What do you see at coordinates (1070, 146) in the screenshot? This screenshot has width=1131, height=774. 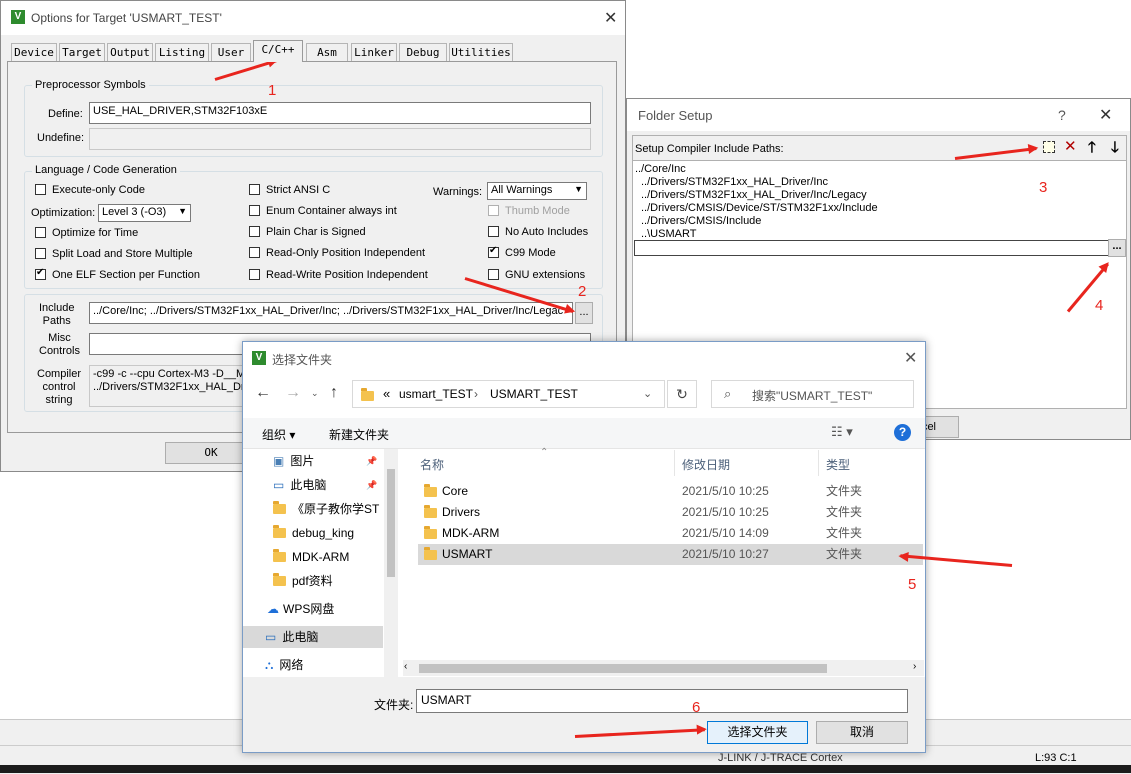 I see `delete-path-icon: ✕` at bounding box center [1070, 146].